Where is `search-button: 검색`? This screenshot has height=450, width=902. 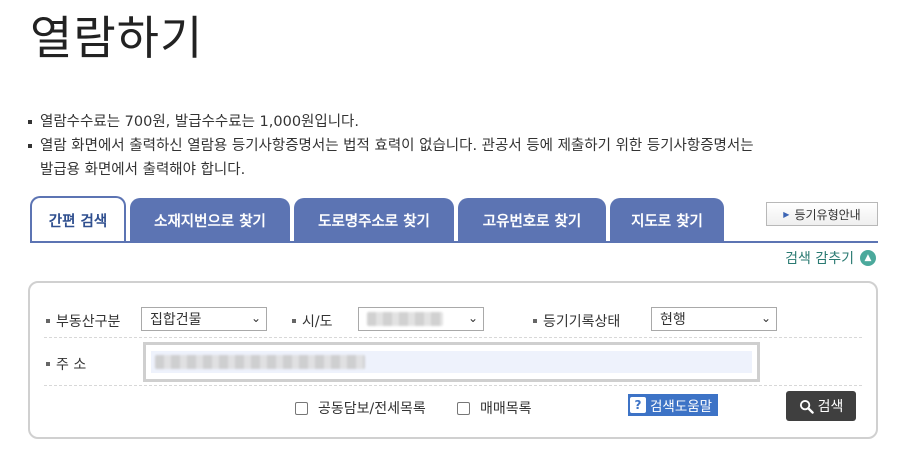
search-button: 검색 is located at coordinates (821, 406).